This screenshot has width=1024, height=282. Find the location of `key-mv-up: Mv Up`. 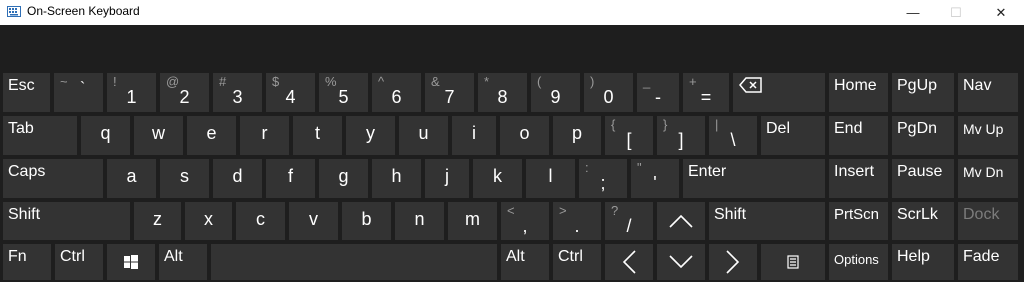

key-mv-up: Mv Up is located at coordinates (988, 135).